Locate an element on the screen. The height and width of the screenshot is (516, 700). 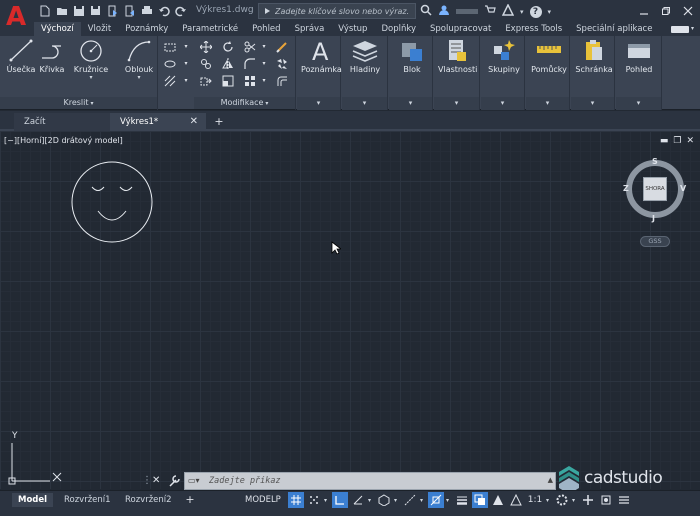
tab-parametric: Parametrické is located at coordinates (210, 29).